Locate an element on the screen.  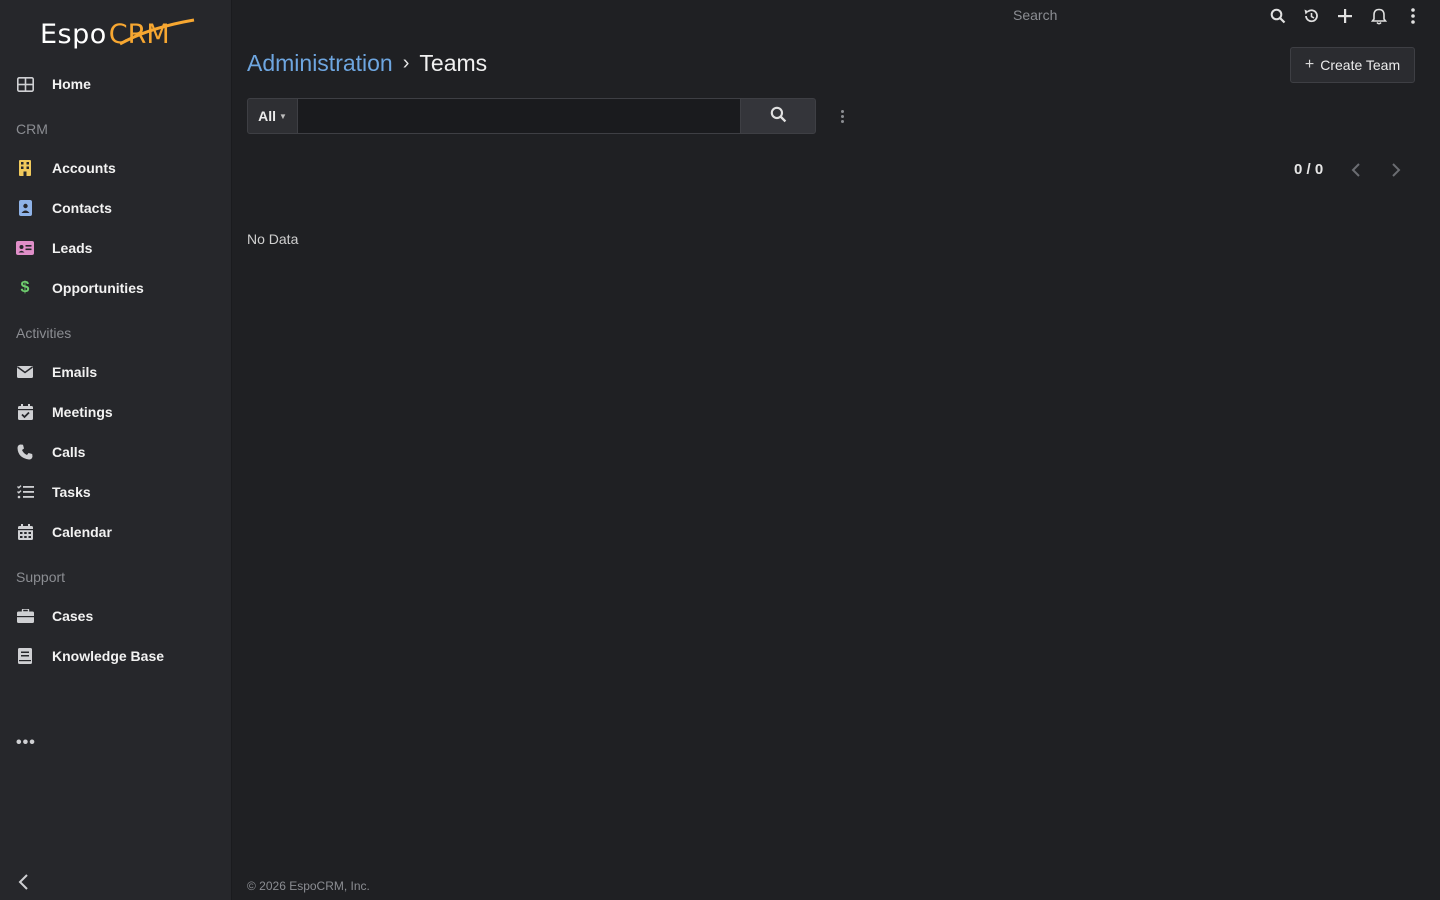
sidebar-item-emails: Emails is located at coordinates (115, 372).